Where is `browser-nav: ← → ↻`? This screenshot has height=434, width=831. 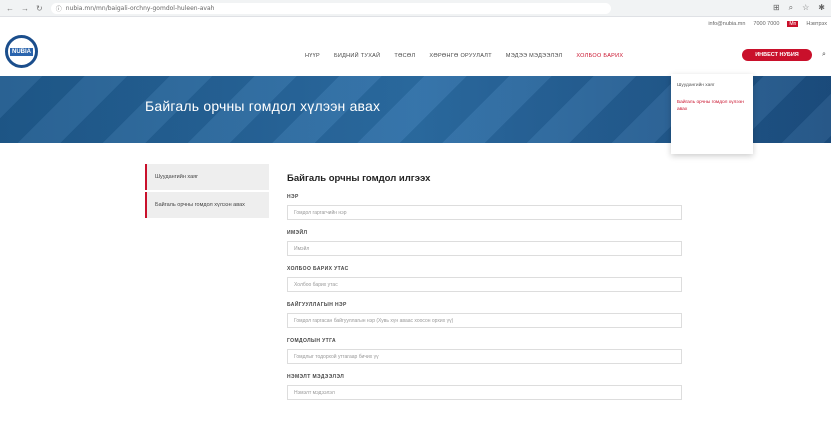 browser-nav: ← → ↻ is located at coordinates (21, 8).